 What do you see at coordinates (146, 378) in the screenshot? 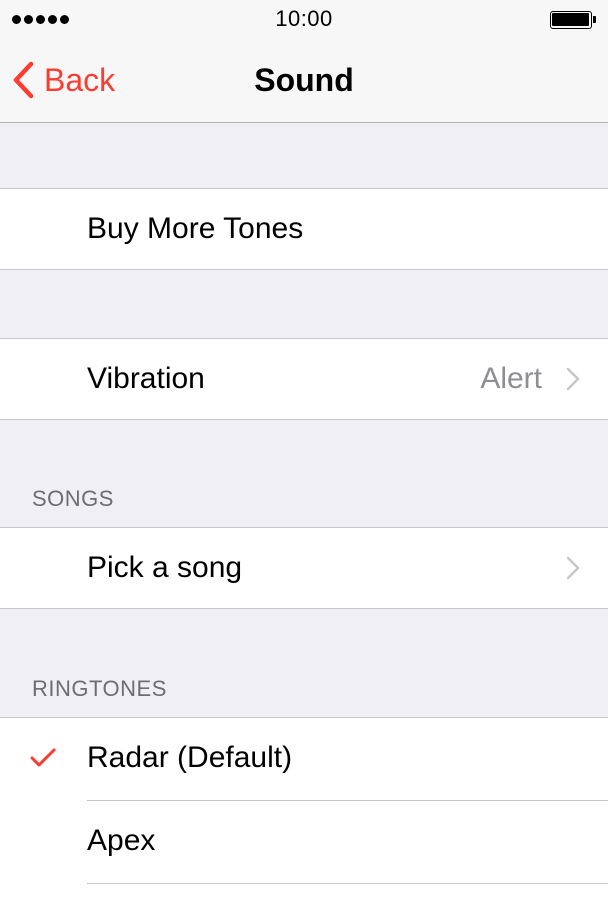
I see `vibration-label: Vibration` at bounding box center [146, 378].